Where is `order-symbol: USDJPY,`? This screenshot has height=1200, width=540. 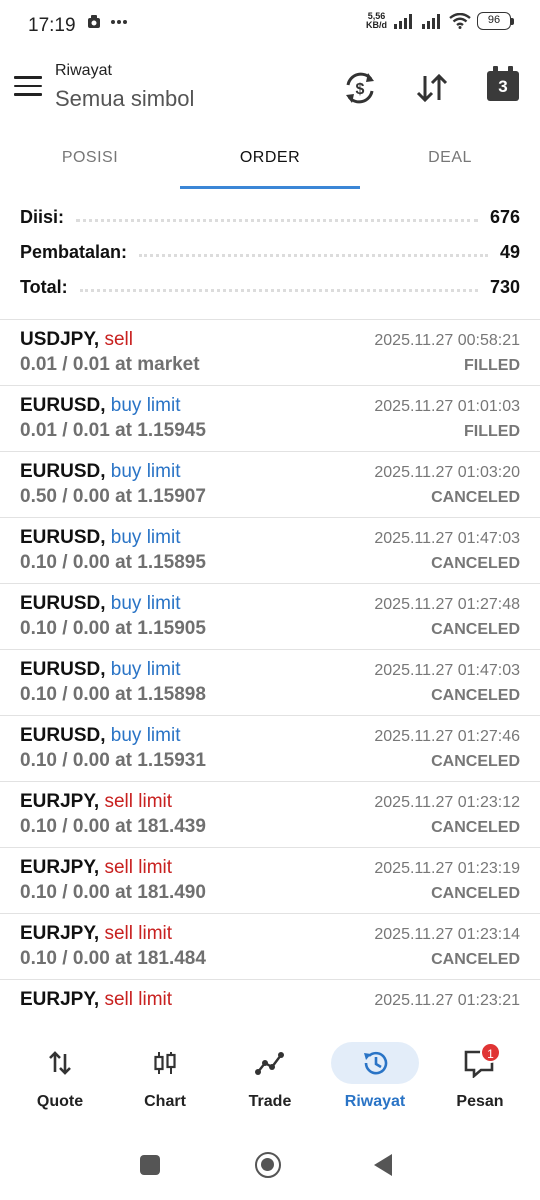
order-symbol: USDJPY, is located at coordinates (60, 339).